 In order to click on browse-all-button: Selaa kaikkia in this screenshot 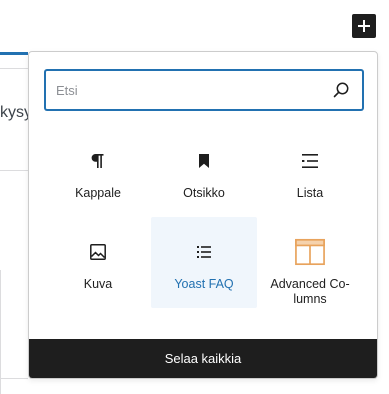, I will do `click(203, 358)`.